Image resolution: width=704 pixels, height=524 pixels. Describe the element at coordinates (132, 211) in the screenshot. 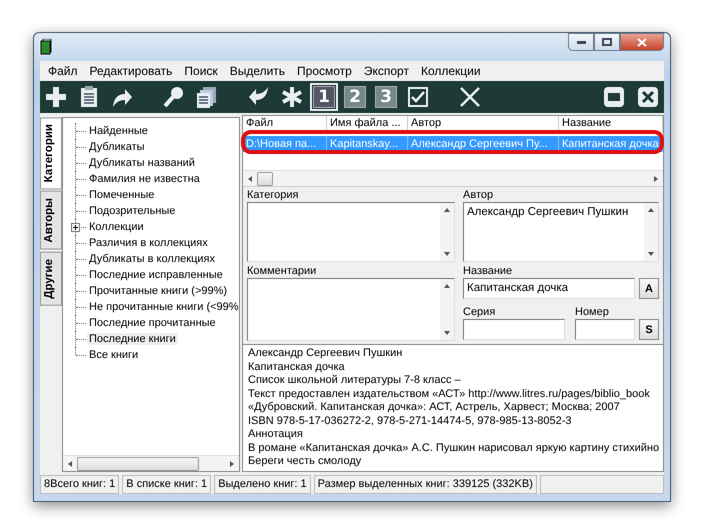

I see `tree-item: Подозрительные` at that location.